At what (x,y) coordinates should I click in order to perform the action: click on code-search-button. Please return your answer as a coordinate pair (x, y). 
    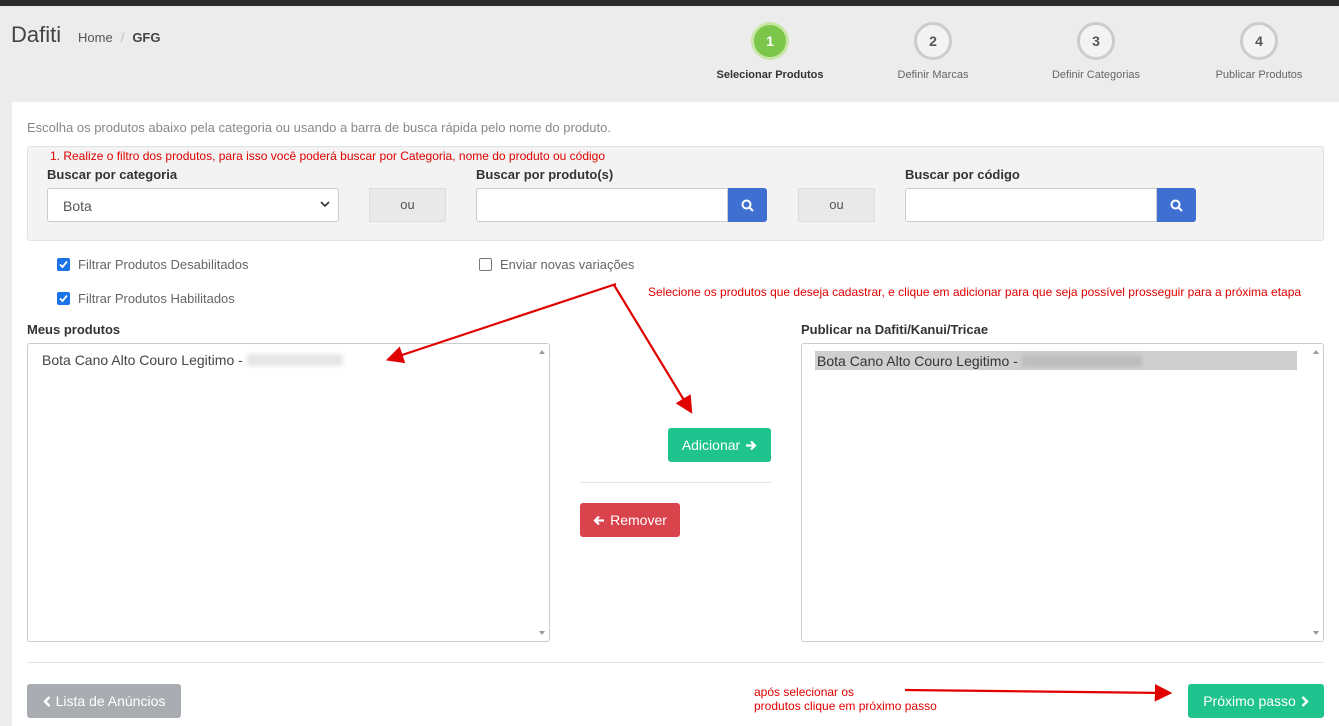
    Looking at the image, I should click on (1176, 205).